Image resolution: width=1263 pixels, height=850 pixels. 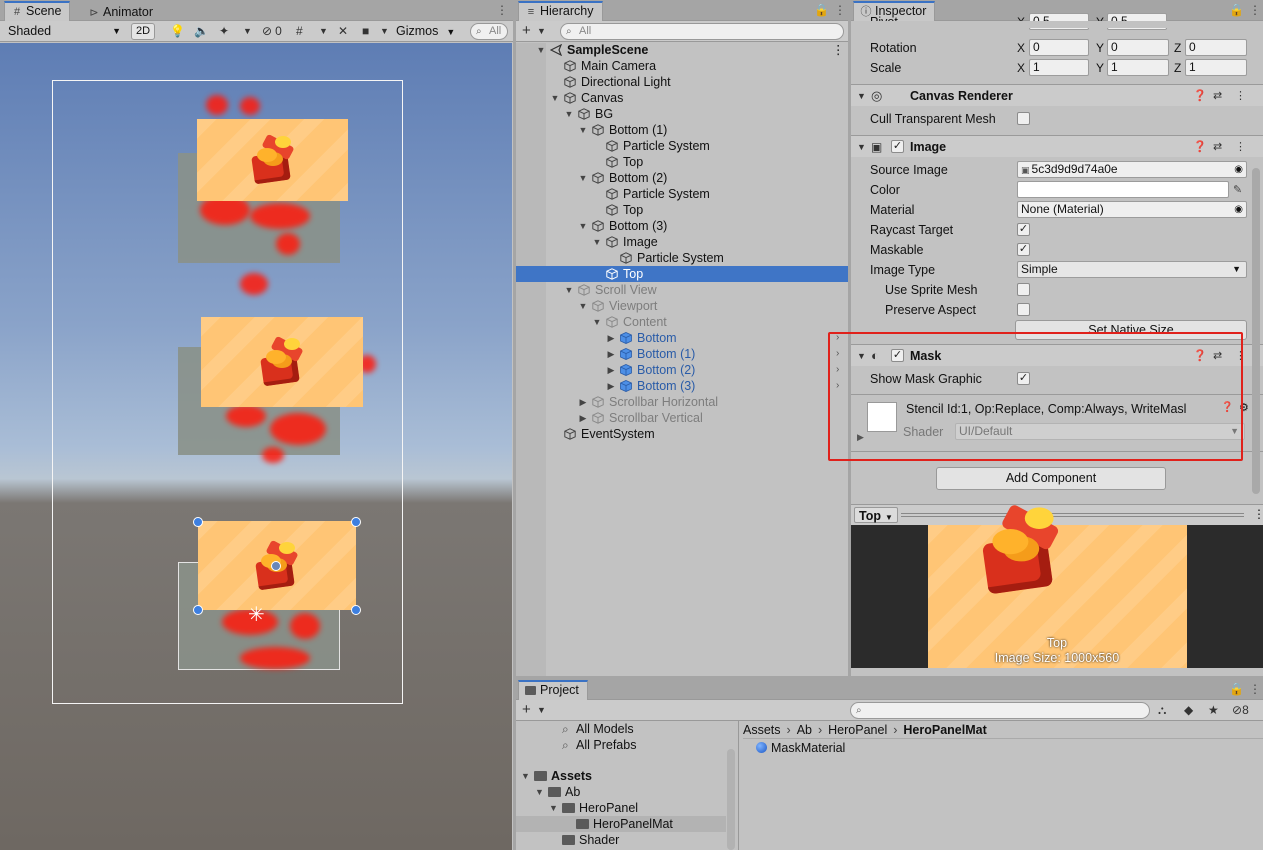 I want to click on eyedropper-icon: ✎, so click(x=1237, y=190).